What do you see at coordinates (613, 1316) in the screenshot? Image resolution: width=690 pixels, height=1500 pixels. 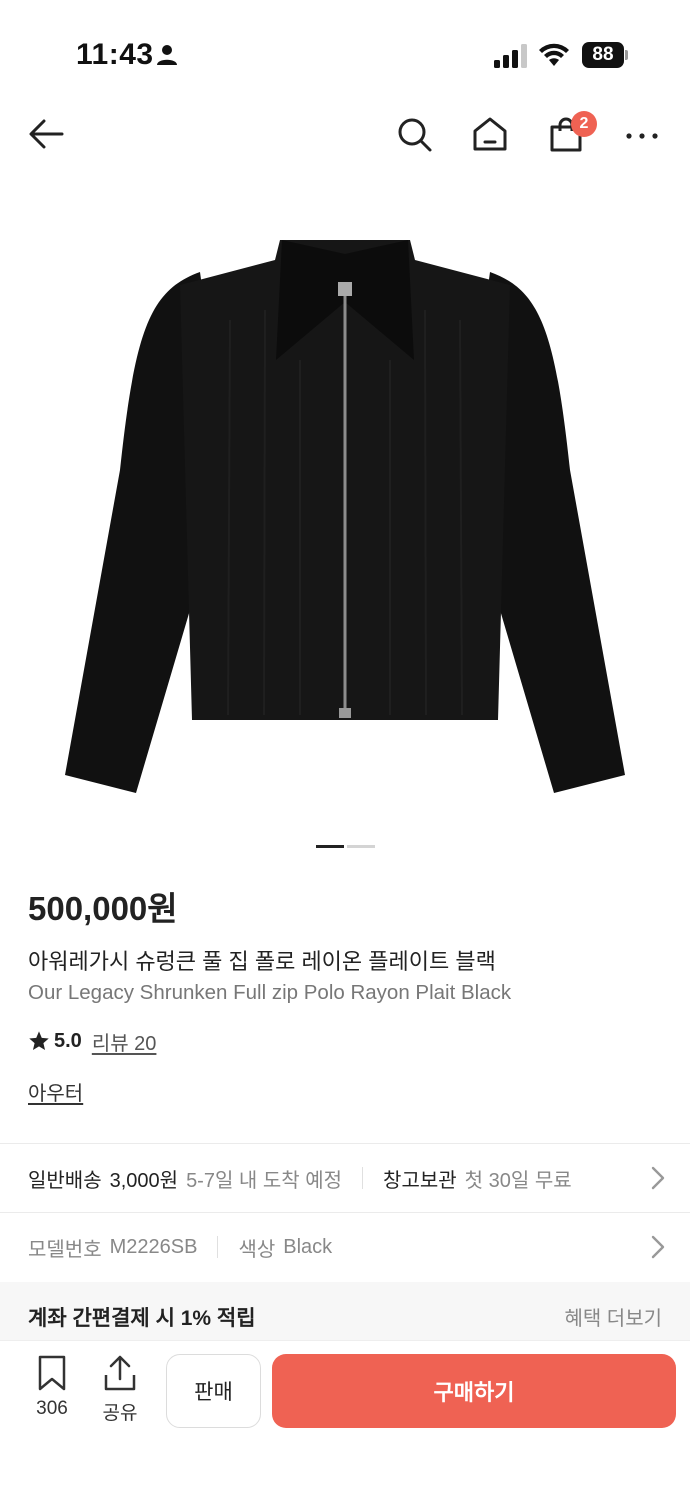 I see `benefit-more-link: 혜택 더보기` at bounding box center [613, 1316].